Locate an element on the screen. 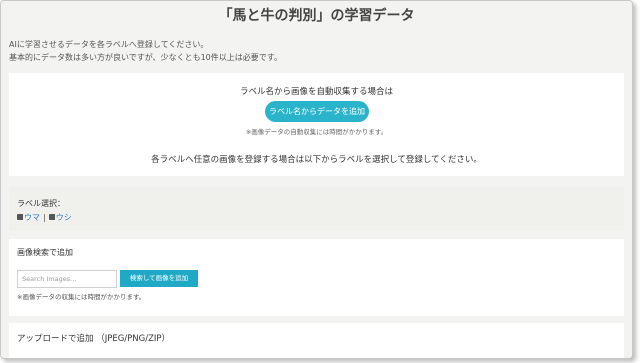 The width and height of the screenshot is (640, 363). label-link-uma: ウマ is located at coordinates (28, 217).